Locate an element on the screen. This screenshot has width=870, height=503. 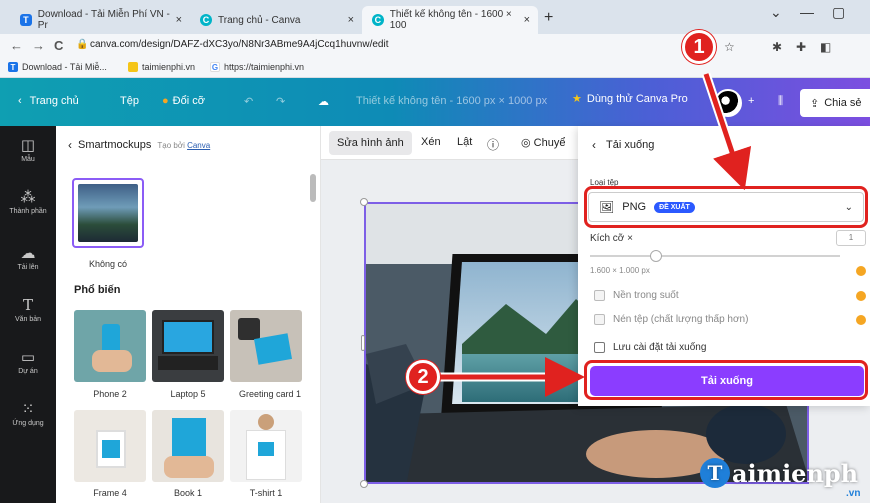
try-pro-button: ★ Dùng thử Canva Pro is located at coordinates (630, 99).